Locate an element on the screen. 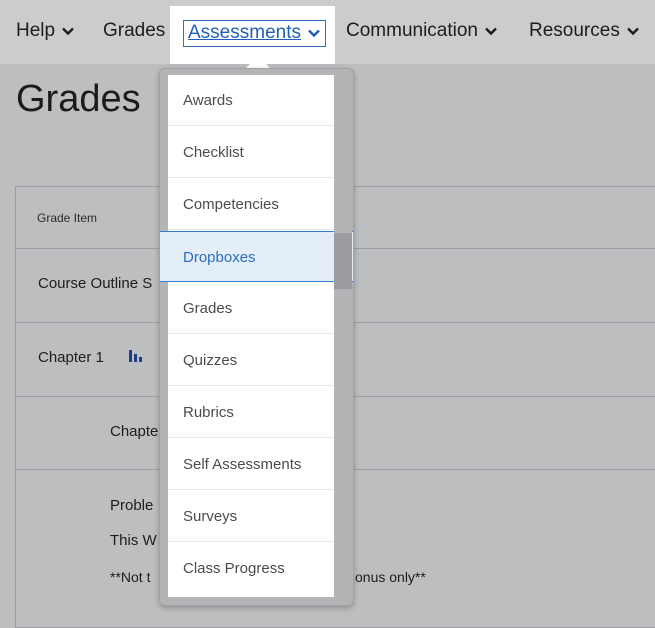  nav-communication: Communication is located at coordinates (422, 31).